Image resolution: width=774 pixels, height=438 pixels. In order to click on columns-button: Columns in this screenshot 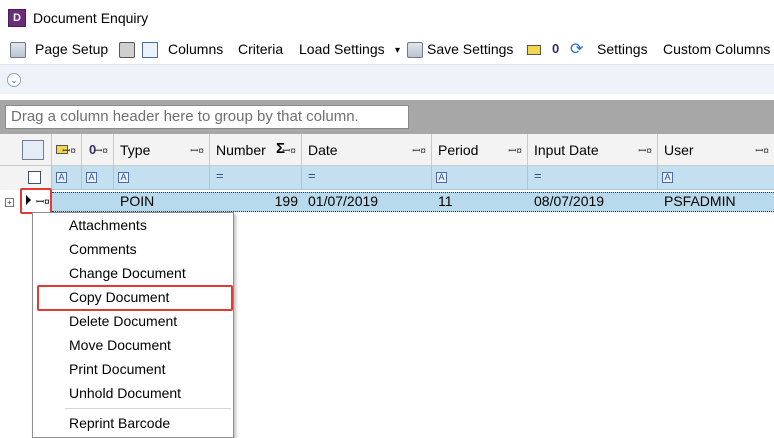, I will do `click(195, 49)`.